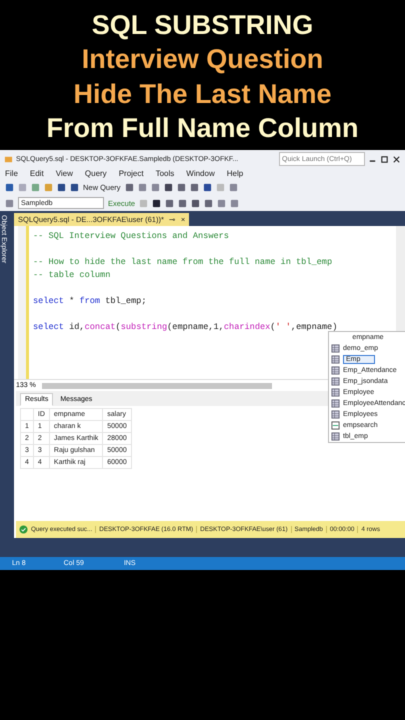  I want to click on headline-text: From Full Name Column, so click(202, 129).